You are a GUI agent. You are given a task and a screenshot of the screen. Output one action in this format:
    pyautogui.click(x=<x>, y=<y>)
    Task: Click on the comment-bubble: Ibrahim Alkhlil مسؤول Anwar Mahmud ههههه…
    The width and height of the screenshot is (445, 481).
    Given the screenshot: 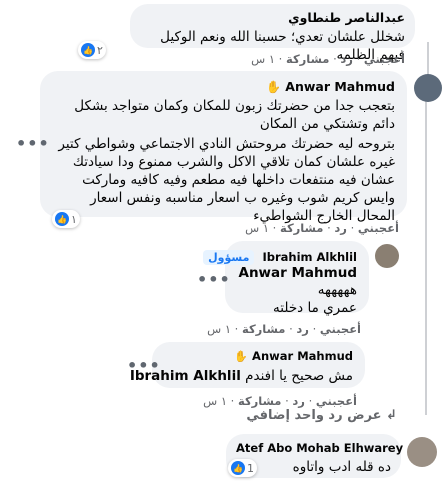 What is the action you would take?
    pyautogui.click(x=286, y=278)
    